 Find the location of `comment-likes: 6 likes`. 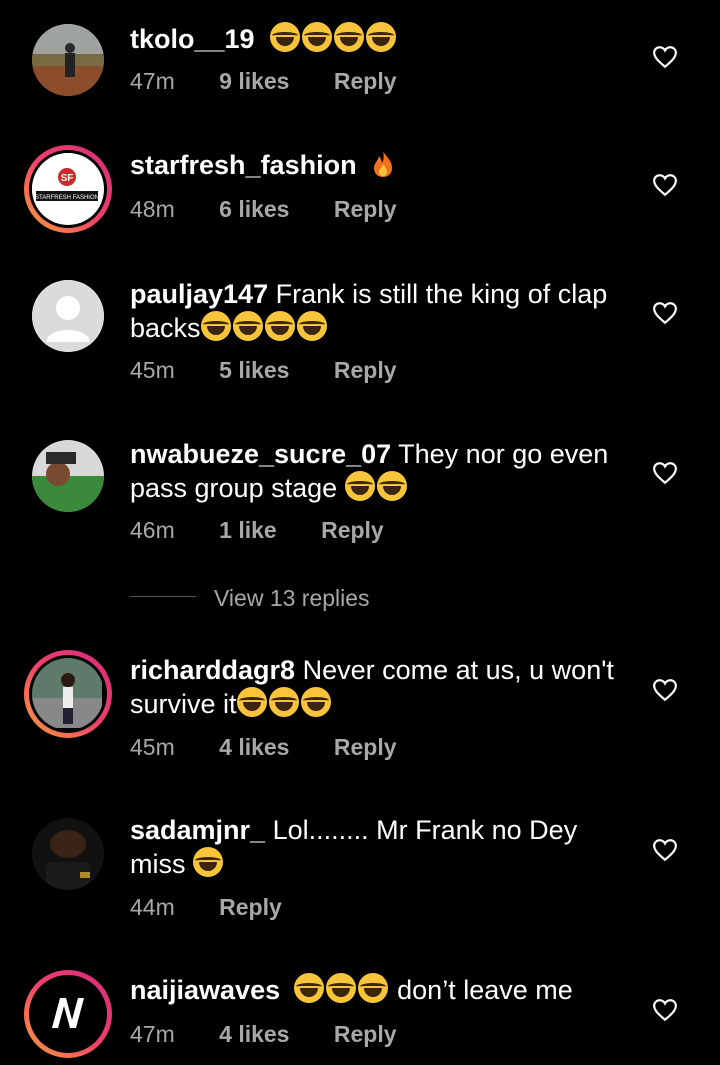

comment-likes: 6 likes is located at coordinates (254, 209).